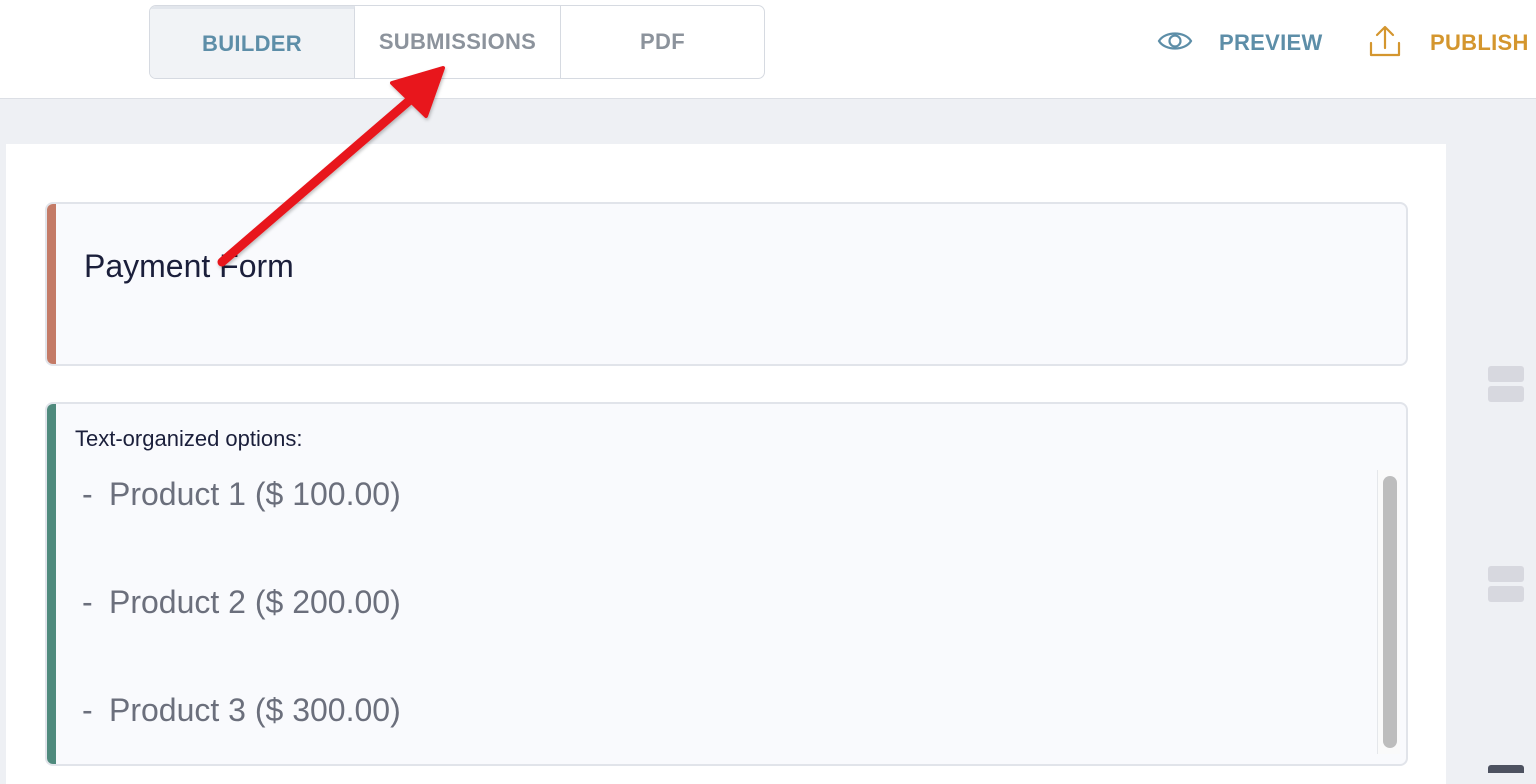 This screenshot has height=784, width=1536. Describe the element at coordinates (768, 49) in the screenshot. I see `top-toolbar: BUILDER SUBMISSIONS PDF PREVIEW PUBLISH` at that location.